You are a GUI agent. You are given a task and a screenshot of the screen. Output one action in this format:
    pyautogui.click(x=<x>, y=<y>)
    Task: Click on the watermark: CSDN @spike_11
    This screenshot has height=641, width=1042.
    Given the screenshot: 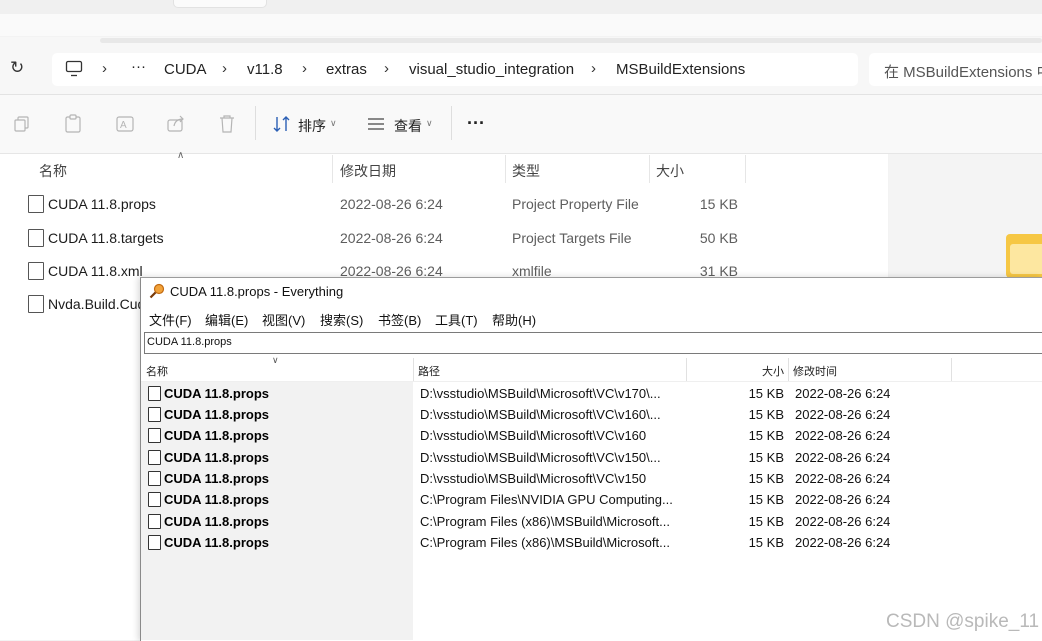 What is the action you would take?
    pyautogui.click(x=963, y=621)
    